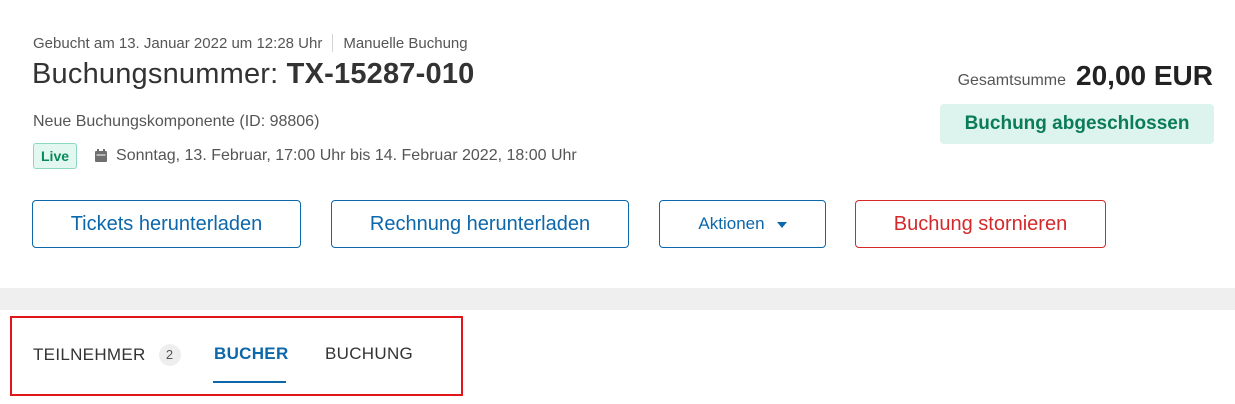 The width and height of the screenshot is (1235, 404). Describe the element at coordinates (333, 43) in the screenshot. I see `meta-divider` at that location.